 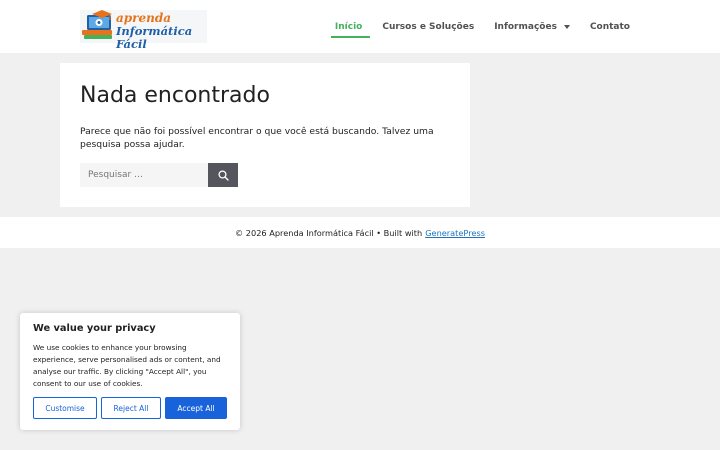 What do you see at coordinates (196, 408) in the screenshot?
I see `accept-all-button: Accept All` at bounding box center [196, 408].